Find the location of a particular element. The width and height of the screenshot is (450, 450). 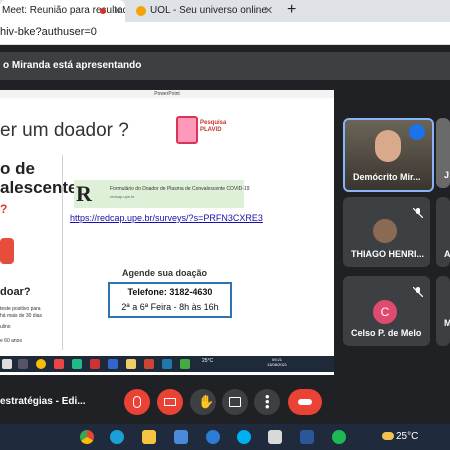

camera-button is located at coordinates (170, 402).